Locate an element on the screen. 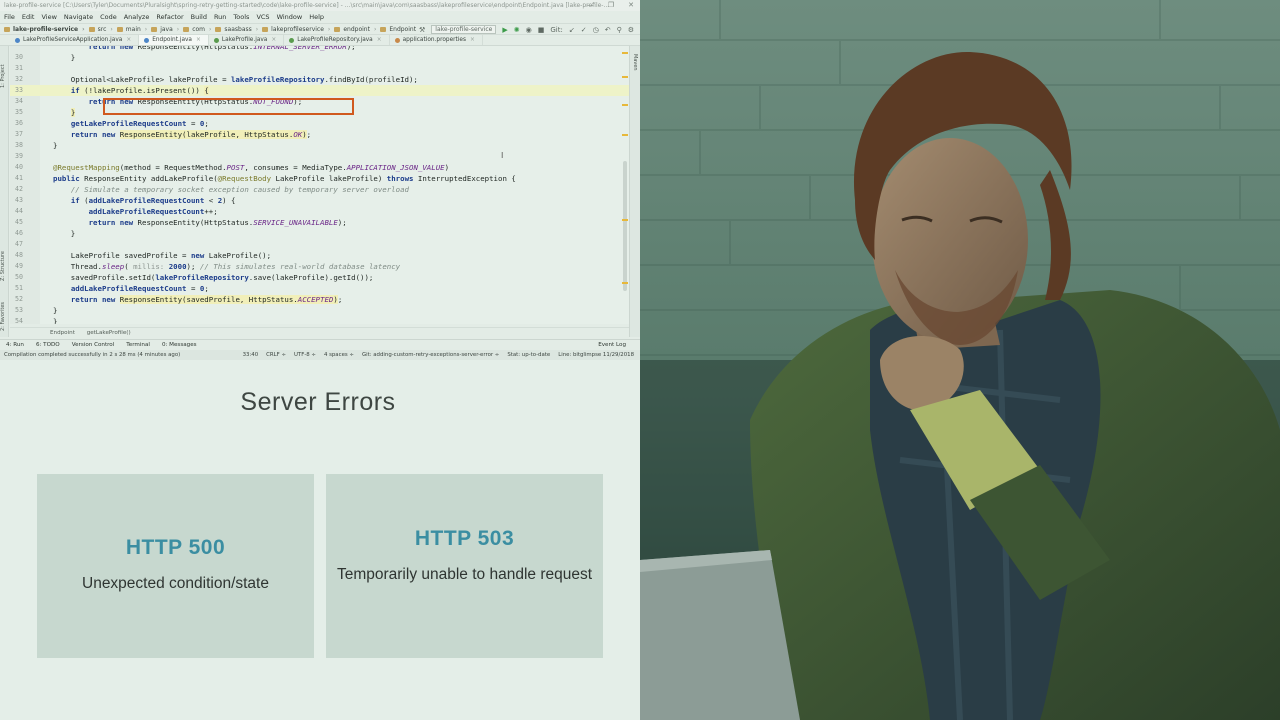  coverage-icon: ◉ is located at coordinates (529, 30).